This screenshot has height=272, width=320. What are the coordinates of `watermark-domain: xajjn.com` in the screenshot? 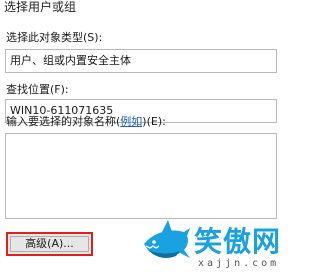 It's located at (239, 263).